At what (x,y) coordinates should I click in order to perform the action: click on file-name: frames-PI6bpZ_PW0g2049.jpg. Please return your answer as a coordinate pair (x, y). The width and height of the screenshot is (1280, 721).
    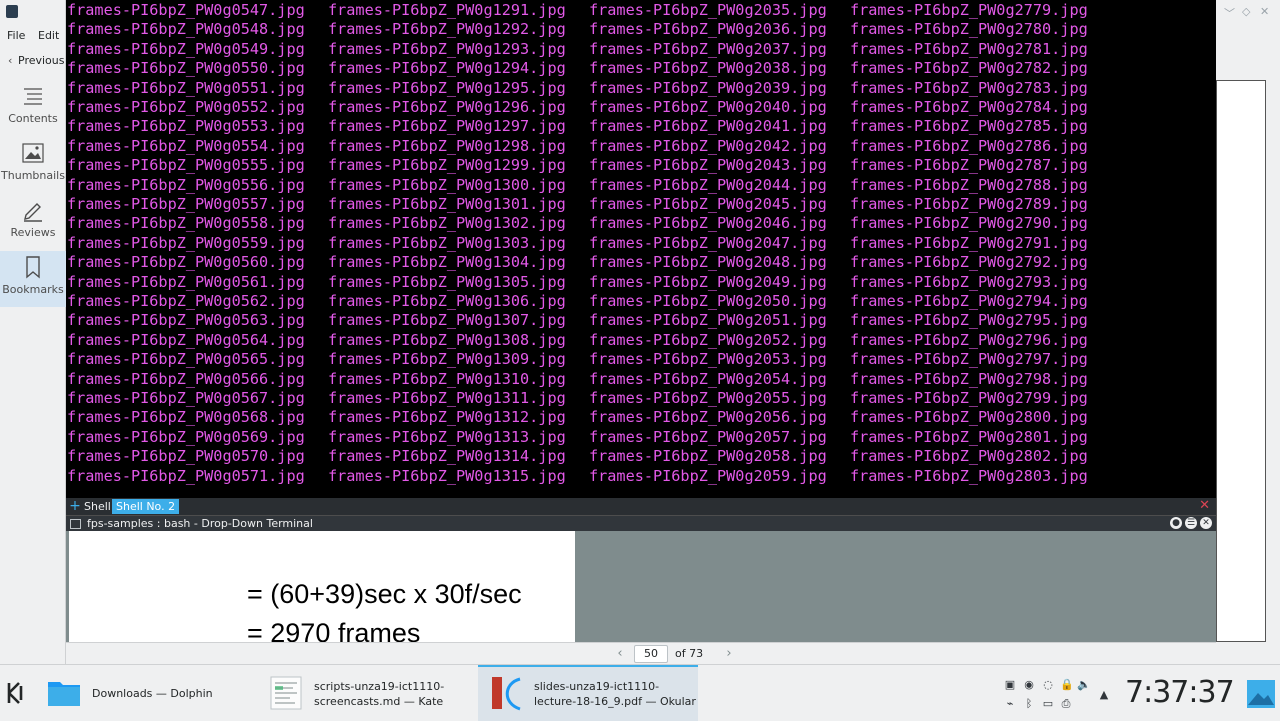
    Looking at the image, I should click on (708, 281).